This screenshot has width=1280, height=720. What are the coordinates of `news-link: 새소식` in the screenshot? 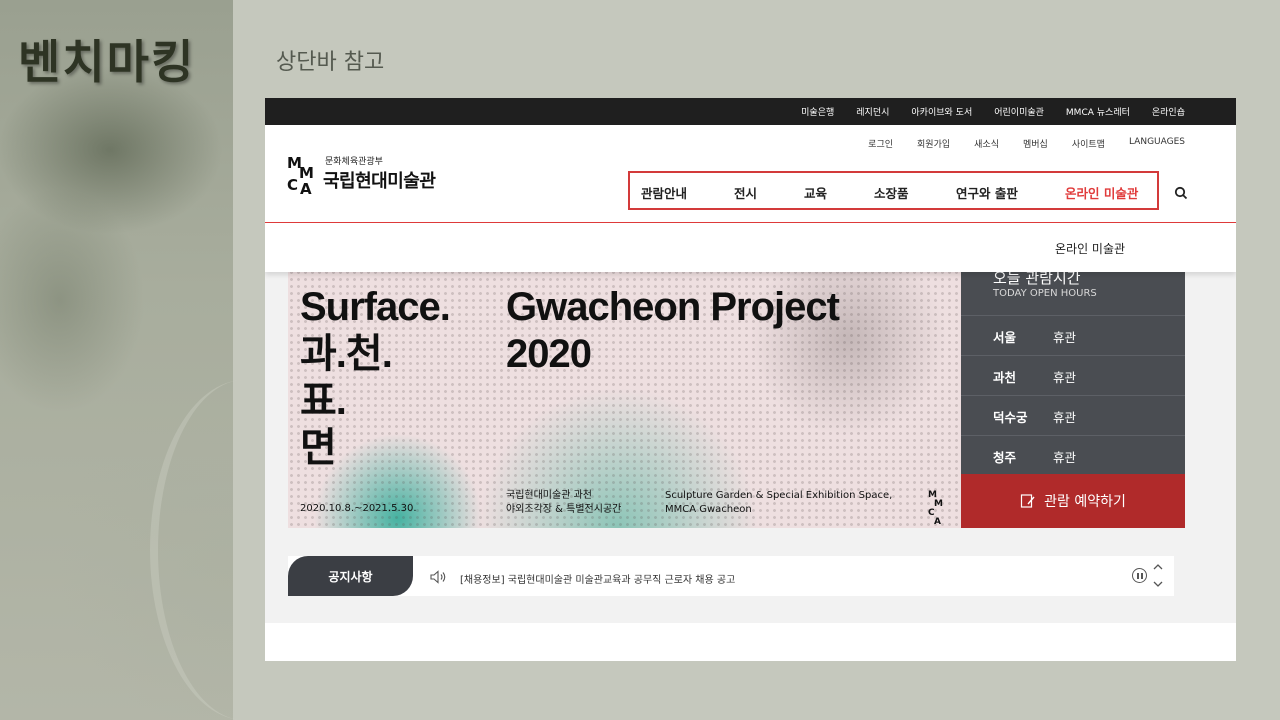 It's located at (986, 143).